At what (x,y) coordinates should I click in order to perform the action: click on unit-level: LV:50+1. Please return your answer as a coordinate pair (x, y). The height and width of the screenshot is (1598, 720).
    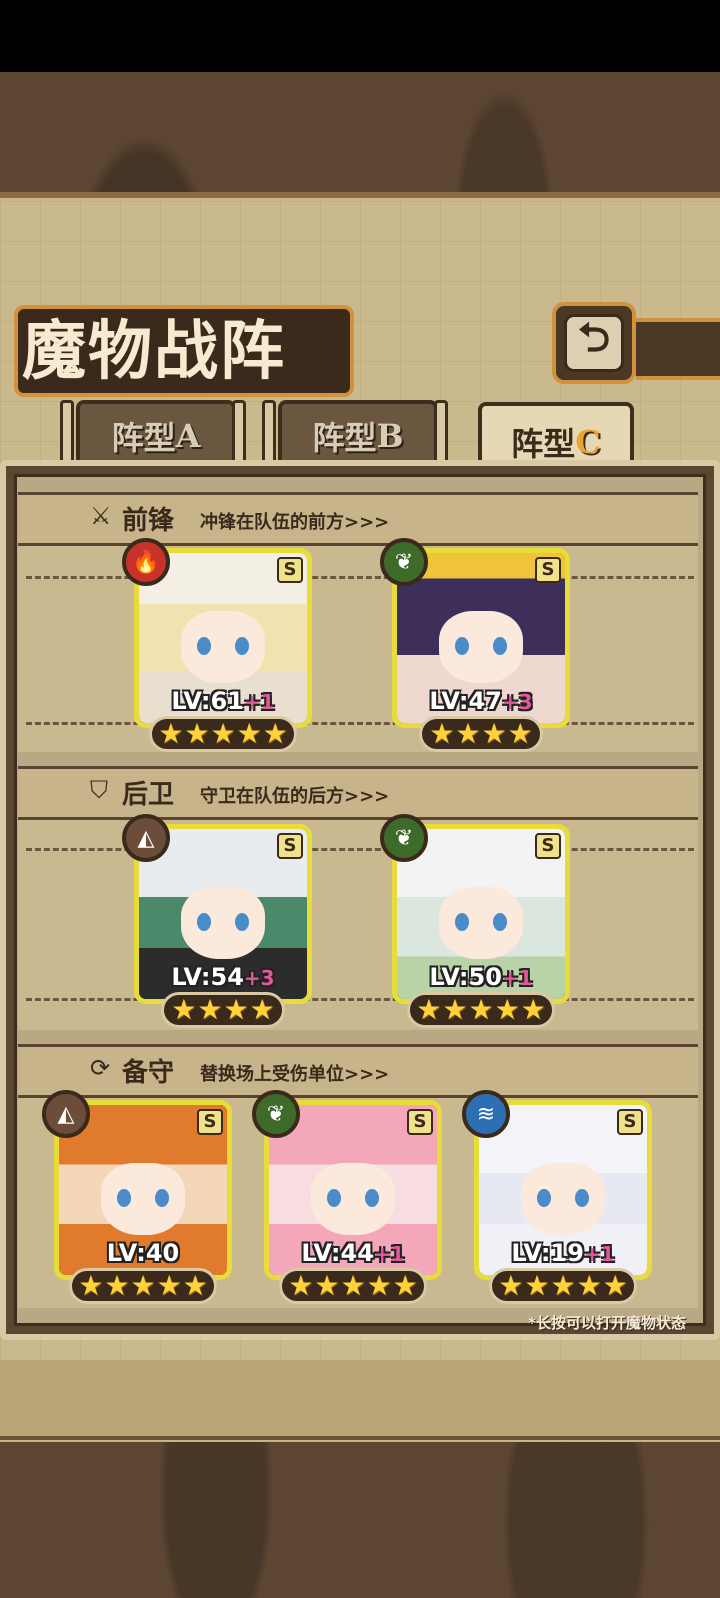
    Looking at the image, I should click on (481, 977).